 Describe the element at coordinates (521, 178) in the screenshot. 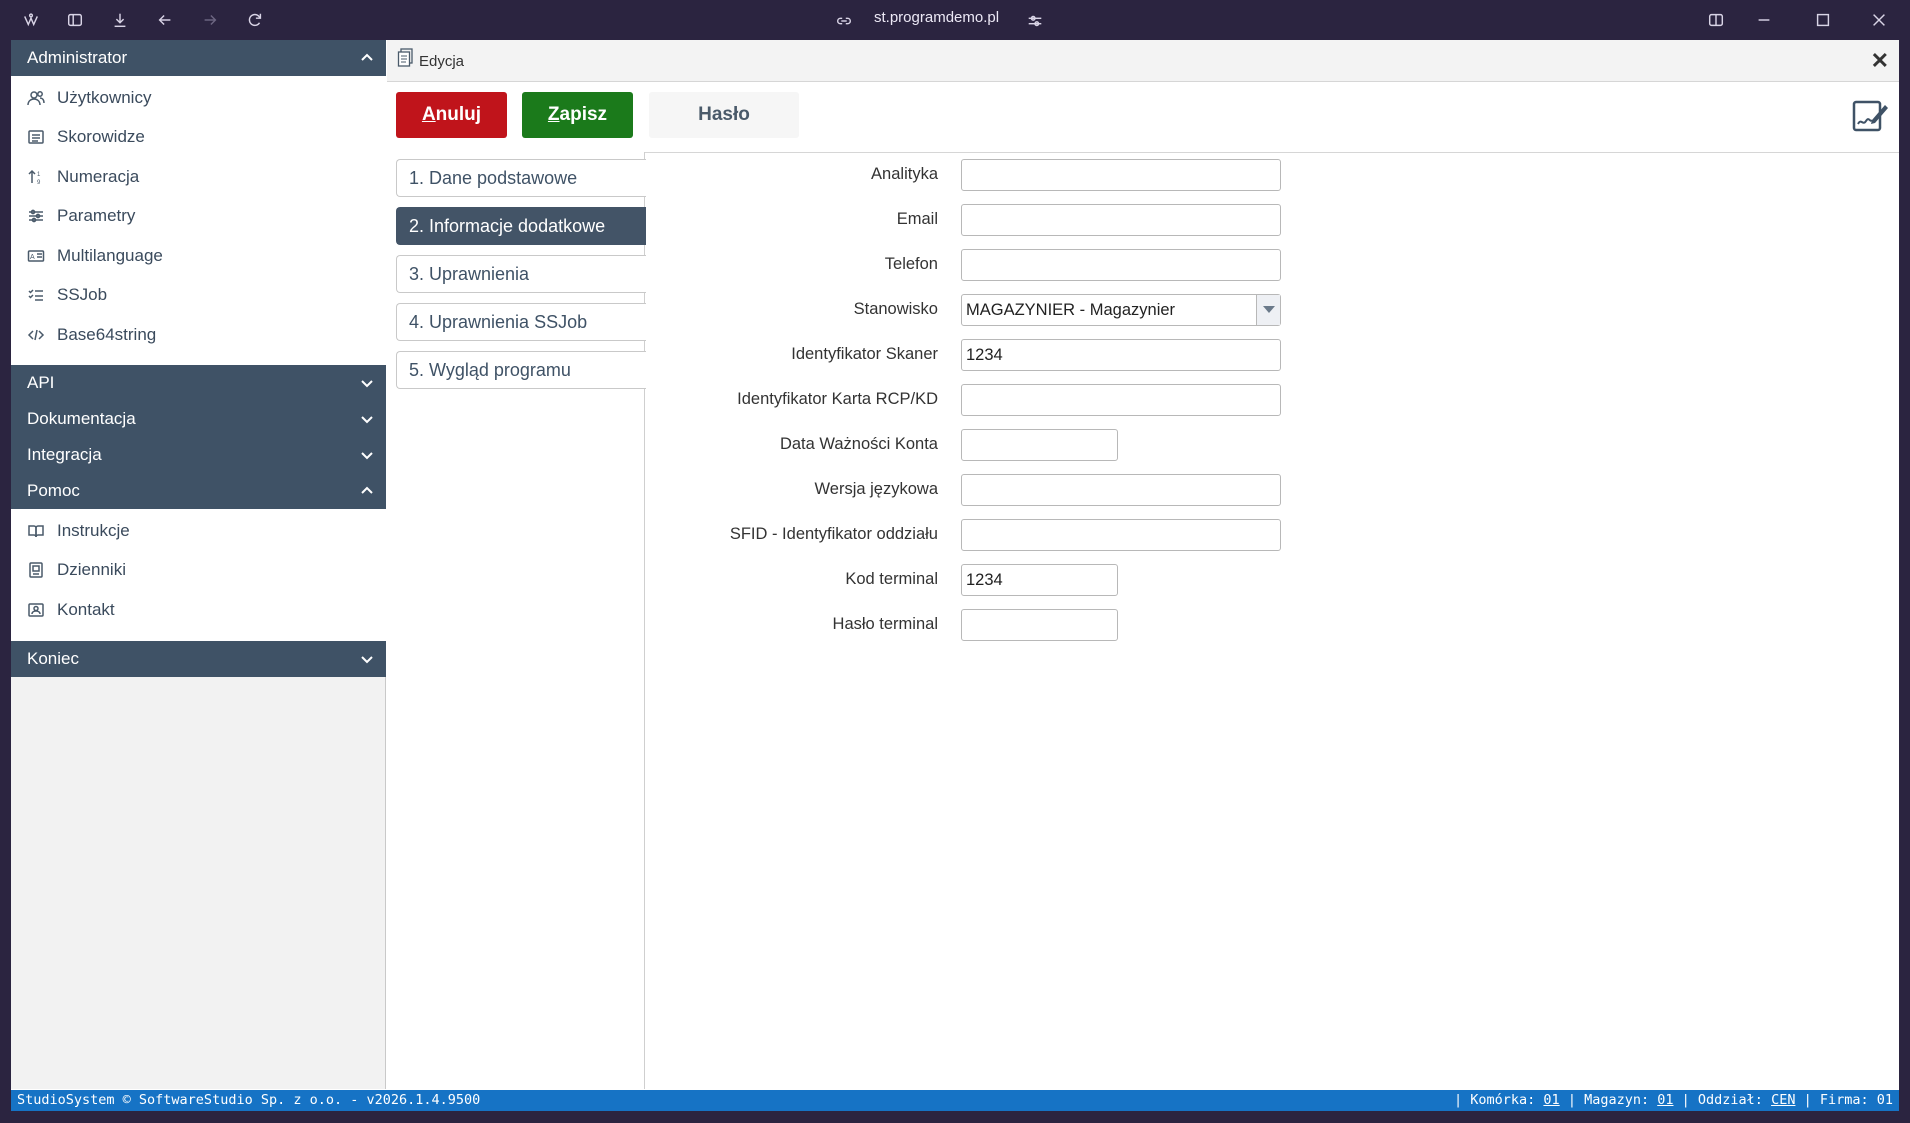

I see `tab-dane-podstawowe: 1. Dane podstawowe` at that location.